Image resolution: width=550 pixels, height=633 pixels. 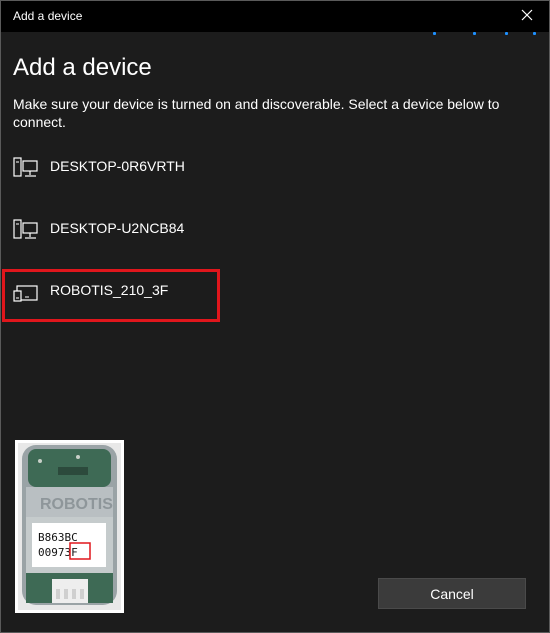 What do you see at coordinates (117, 228) in the screenshot?
I see `device-name: DESKTOP-U2NCB84` at bounding box center [117, 228].